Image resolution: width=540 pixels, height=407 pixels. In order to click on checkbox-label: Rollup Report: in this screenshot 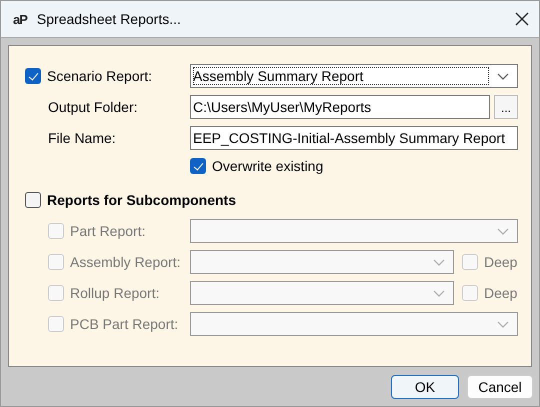, I will do `click(115, 293)`.